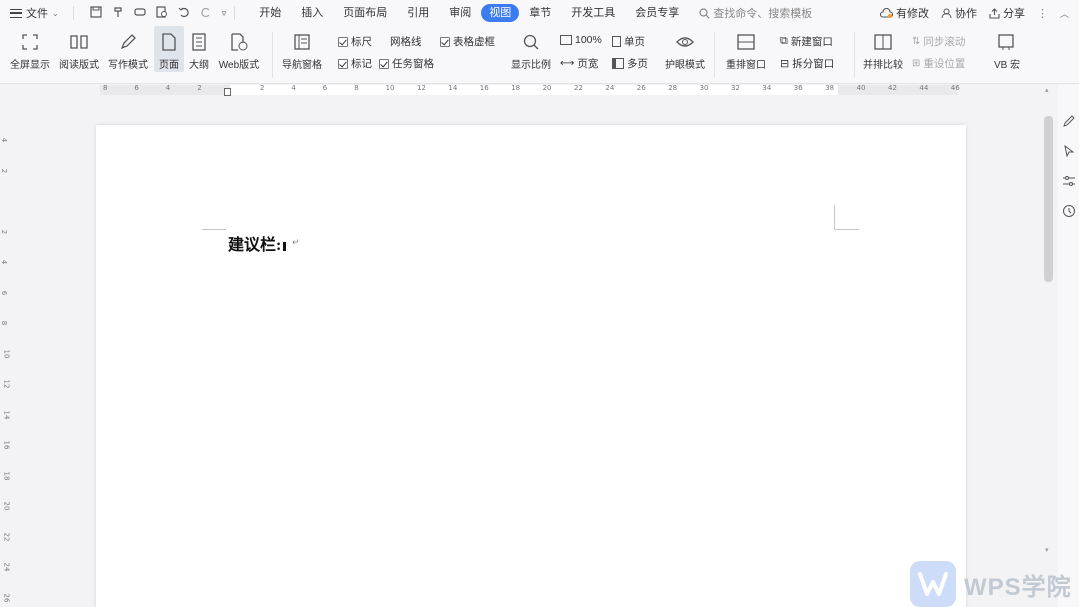  I want to click on tab-review: 审阅, so click(460, 13).